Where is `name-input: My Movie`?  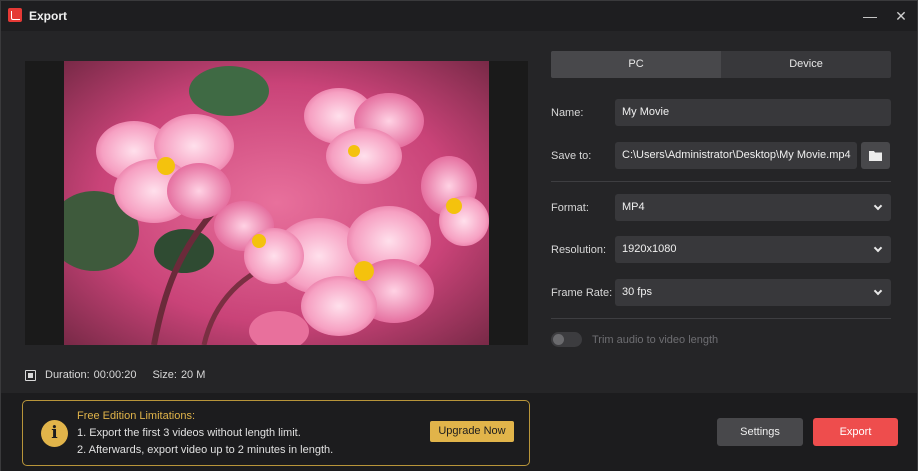 name-input: My Movie is located at coordinates (753, 112).